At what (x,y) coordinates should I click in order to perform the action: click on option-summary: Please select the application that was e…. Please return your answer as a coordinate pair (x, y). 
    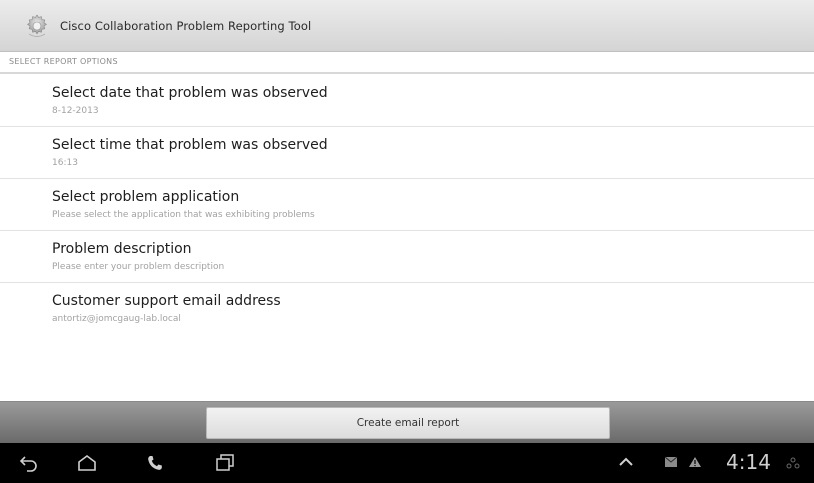
    Looking at the image, I should click on (183, 215).